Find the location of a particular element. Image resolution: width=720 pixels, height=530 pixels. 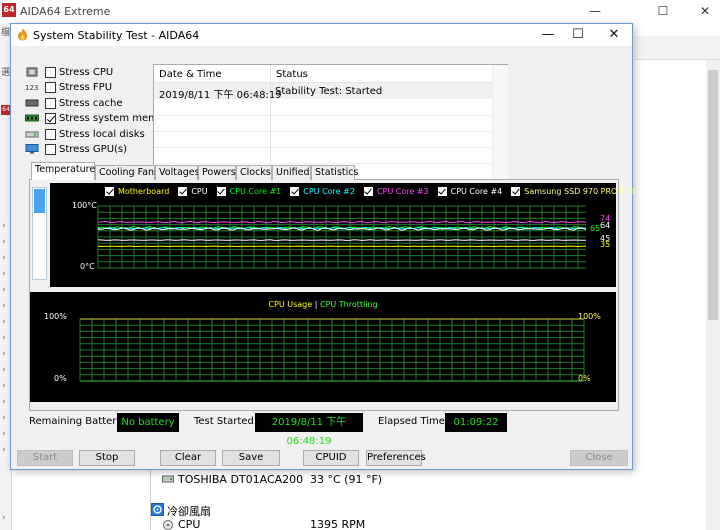

log-cell-status: Stability Test: Started is located at coordinates (329, 91).